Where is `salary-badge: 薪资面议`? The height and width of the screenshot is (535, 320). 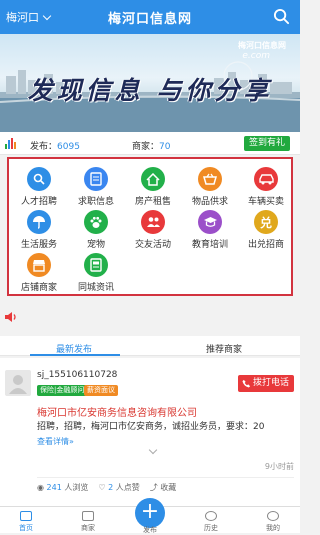 salary-badge: 薪资面议 is located at coordinates (101, 390).